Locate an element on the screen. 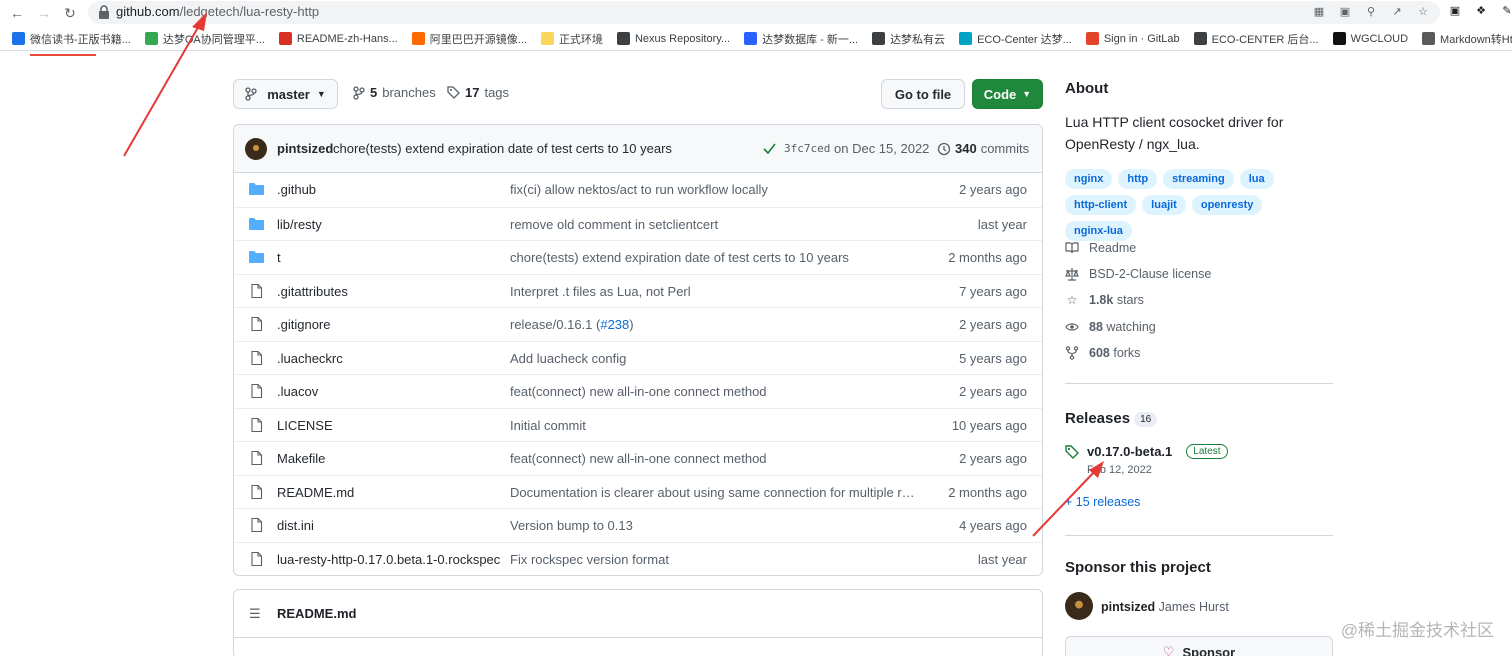  releases-heading: Releases 16 is located at coordinates (1111, 418).